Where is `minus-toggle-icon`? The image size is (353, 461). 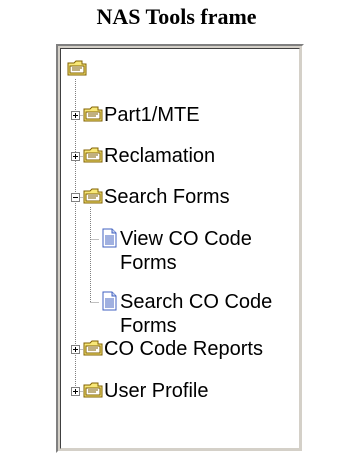 minus-toggle-icon is located at coordinates (75, 197).